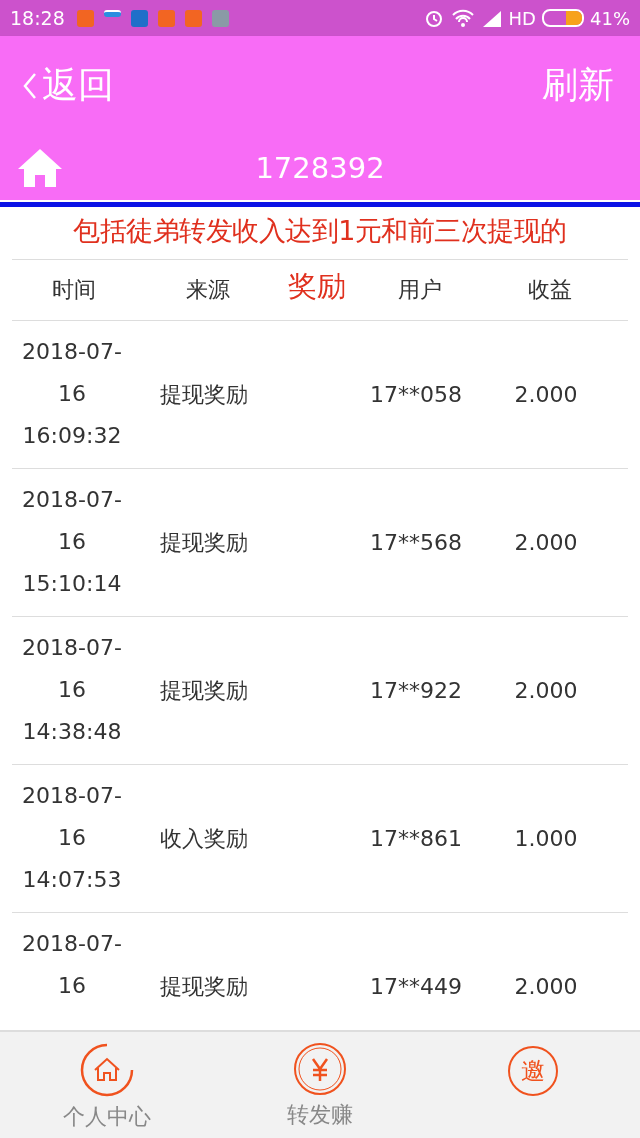  What do you see at coordinates (546, 838) in the screenshot?
I see `table-cell-text: 1.000` at bounding box center [546, 838].